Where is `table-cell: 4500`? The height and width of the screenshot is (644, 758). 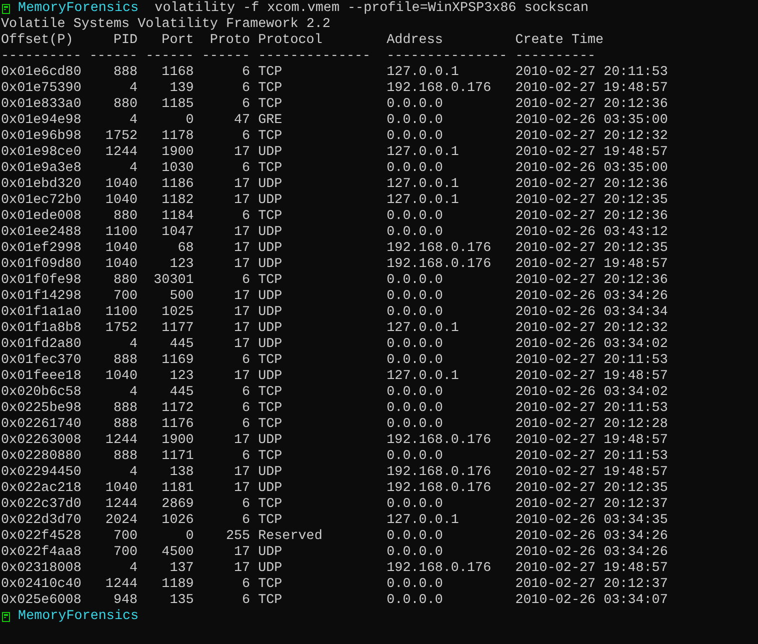
table-cell: 4500 is located at coordinates (178, 553).